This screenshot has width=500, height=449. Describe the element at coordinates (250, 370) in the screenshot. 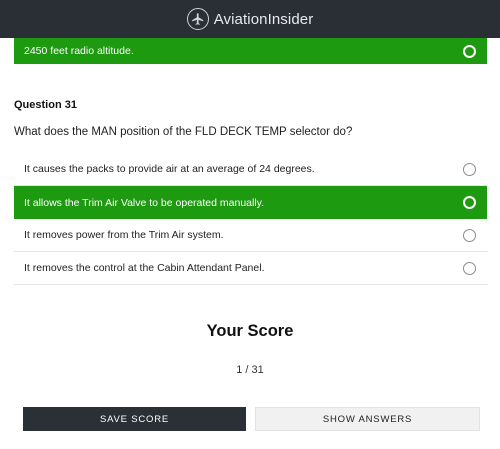

I see `score-value: 1 / 31` at that location.